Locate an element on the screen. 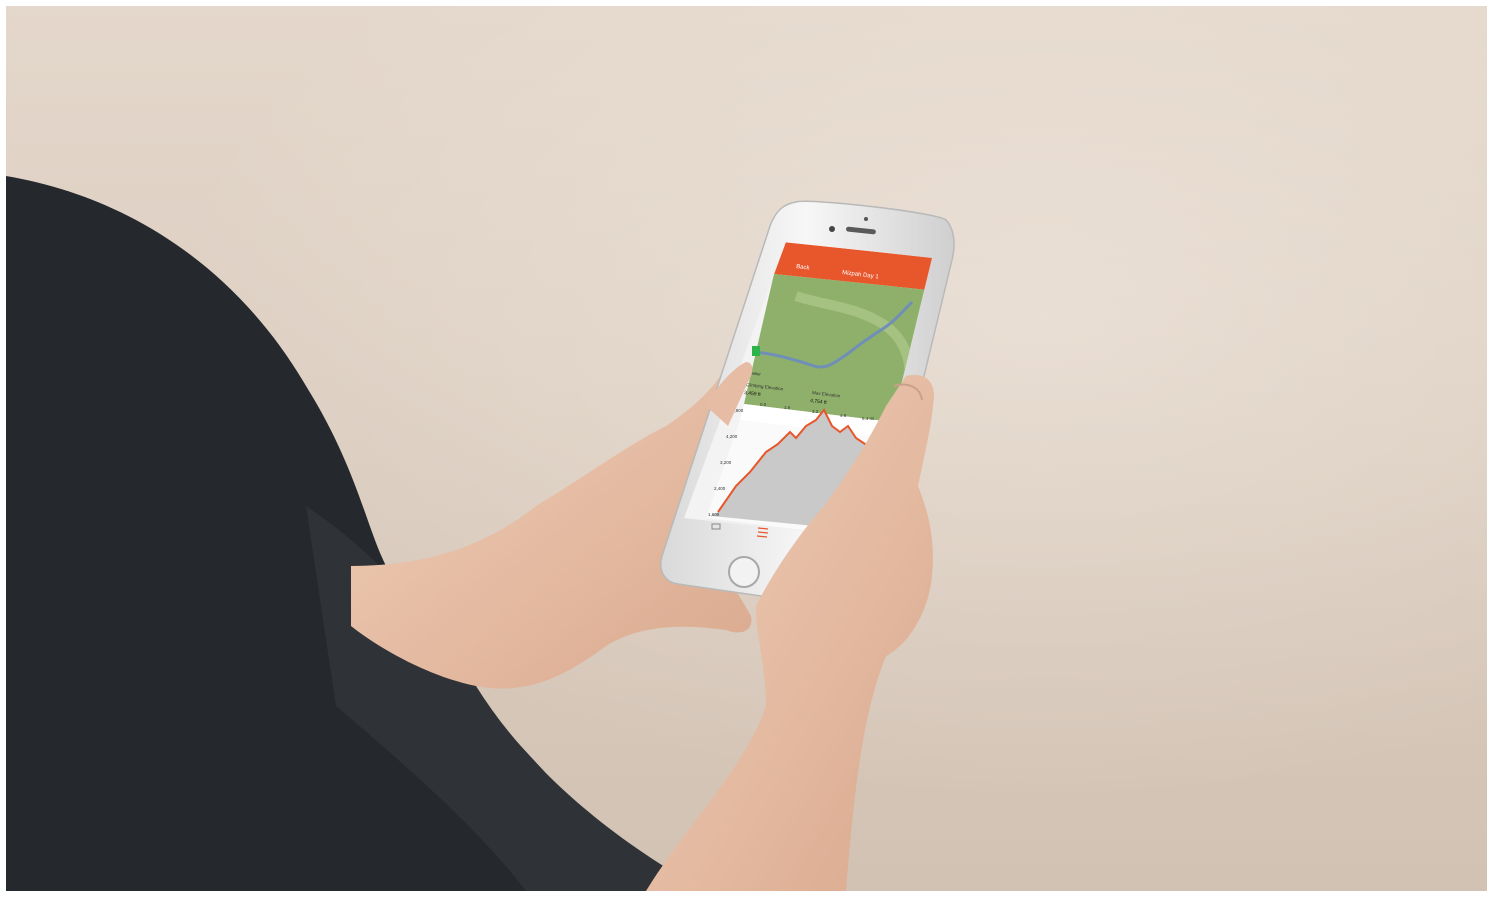  start-marker-icon is located at coordinates (756, 351).